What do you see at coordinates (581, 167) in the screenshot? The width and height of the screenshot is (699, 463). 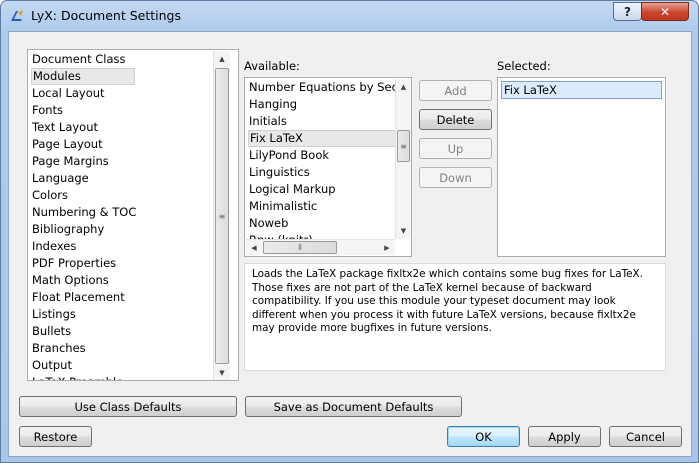 I see `selected-modules-list: Fix LaTeX` at bounding box center [581, 167].